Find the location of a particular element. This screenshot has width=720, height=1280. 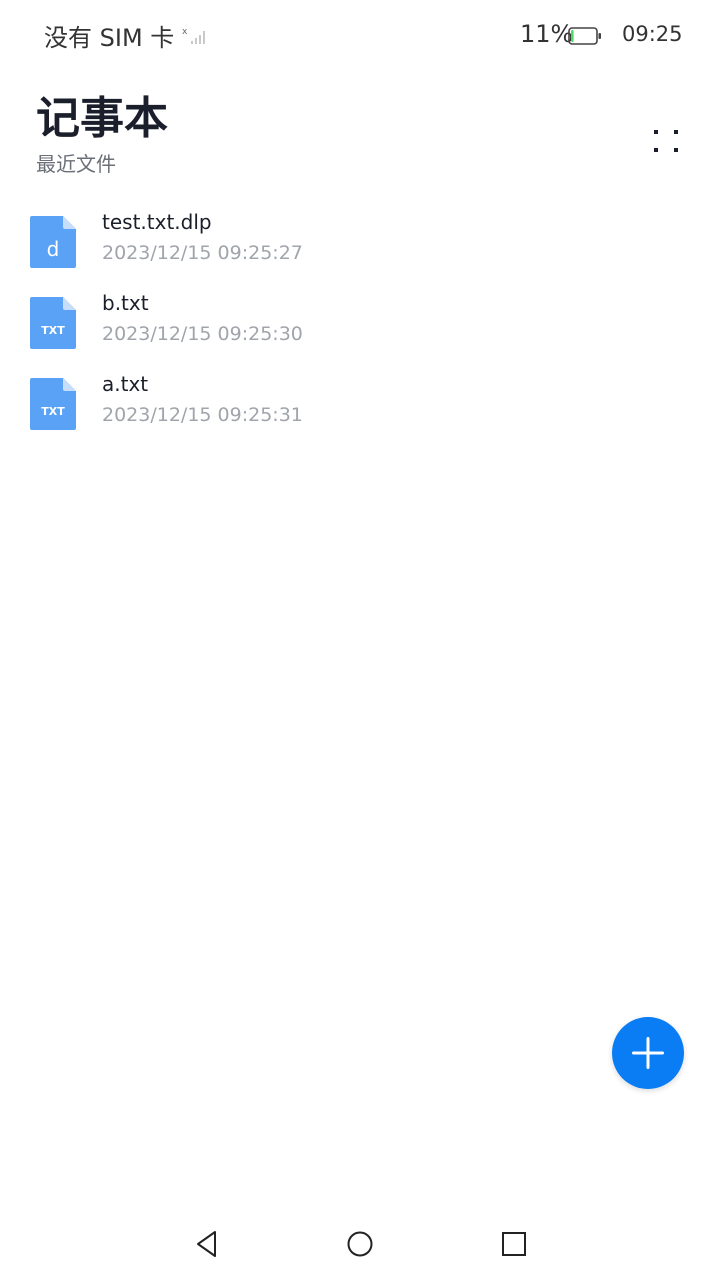

clock: 09:25 is located at coordinates (652, 34).